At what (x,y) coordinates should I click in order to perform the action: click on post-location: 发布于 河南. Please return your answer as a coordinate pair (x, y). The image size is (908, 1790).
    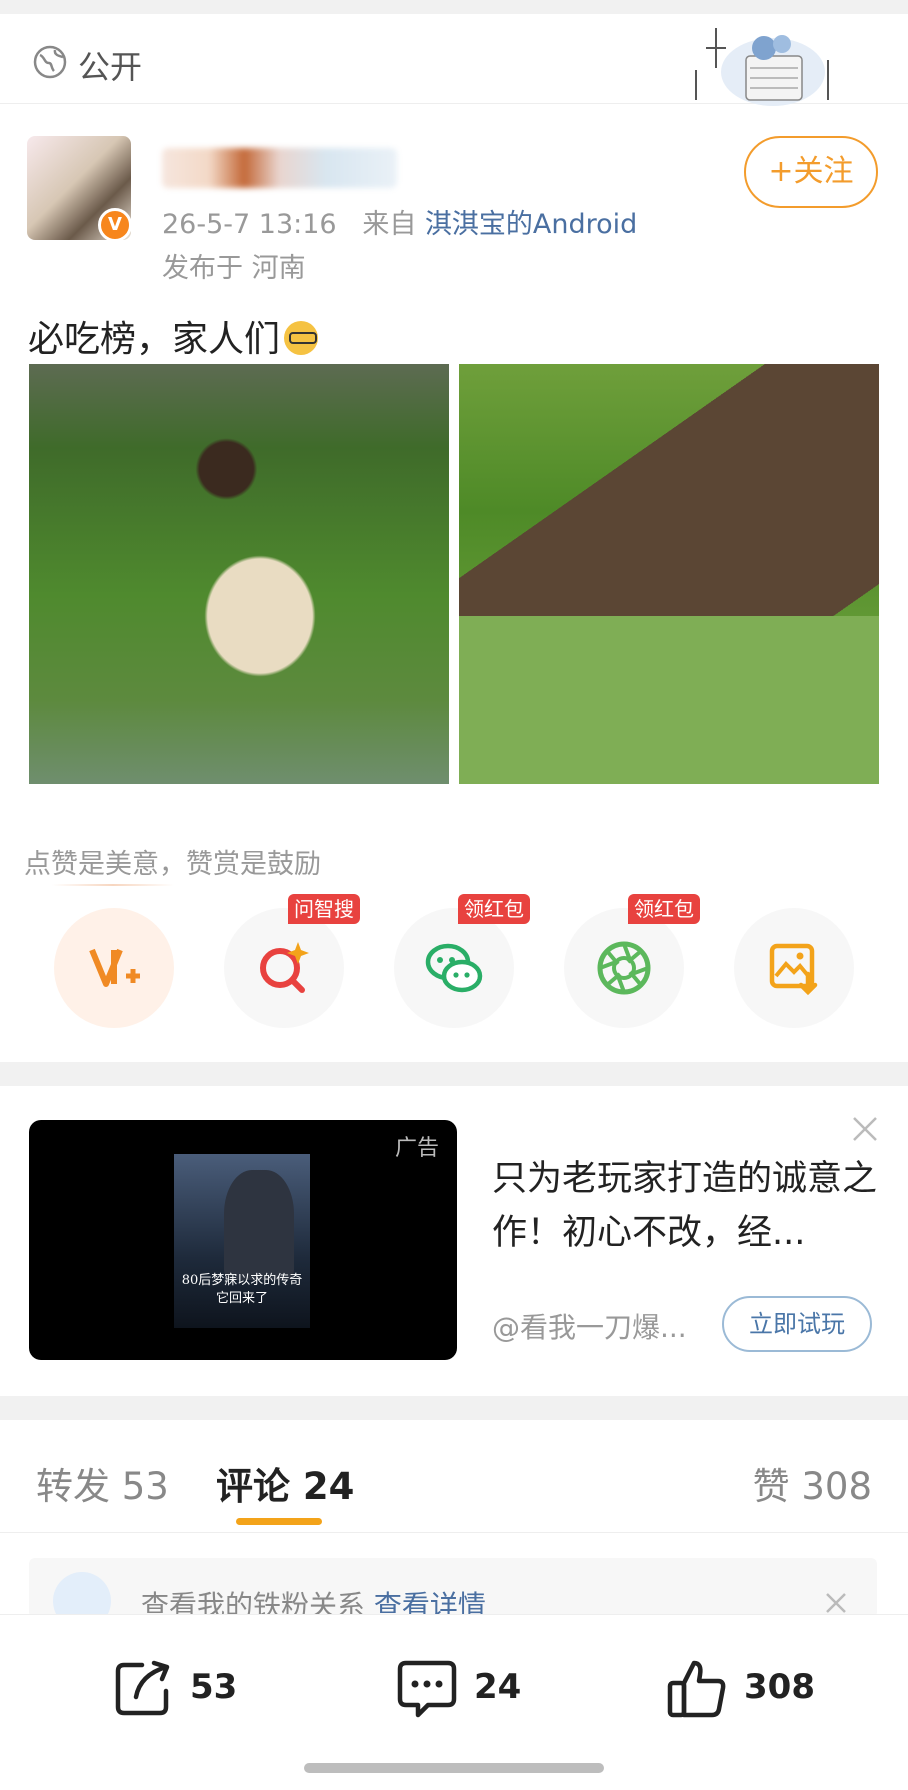
    Looking at the image, I should click on (234, 268).